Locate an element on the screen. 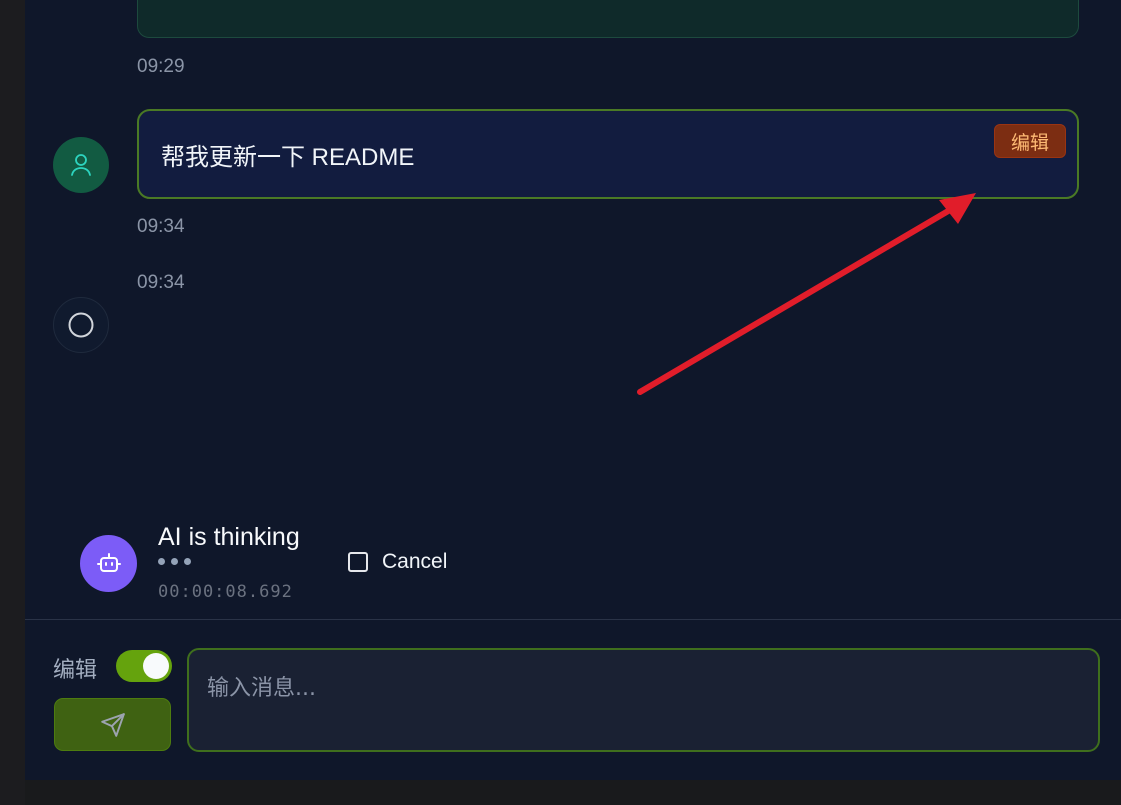 The width and height of the screenshot is (1121, 805). bot-avatar is located at coordinates (108, 563).